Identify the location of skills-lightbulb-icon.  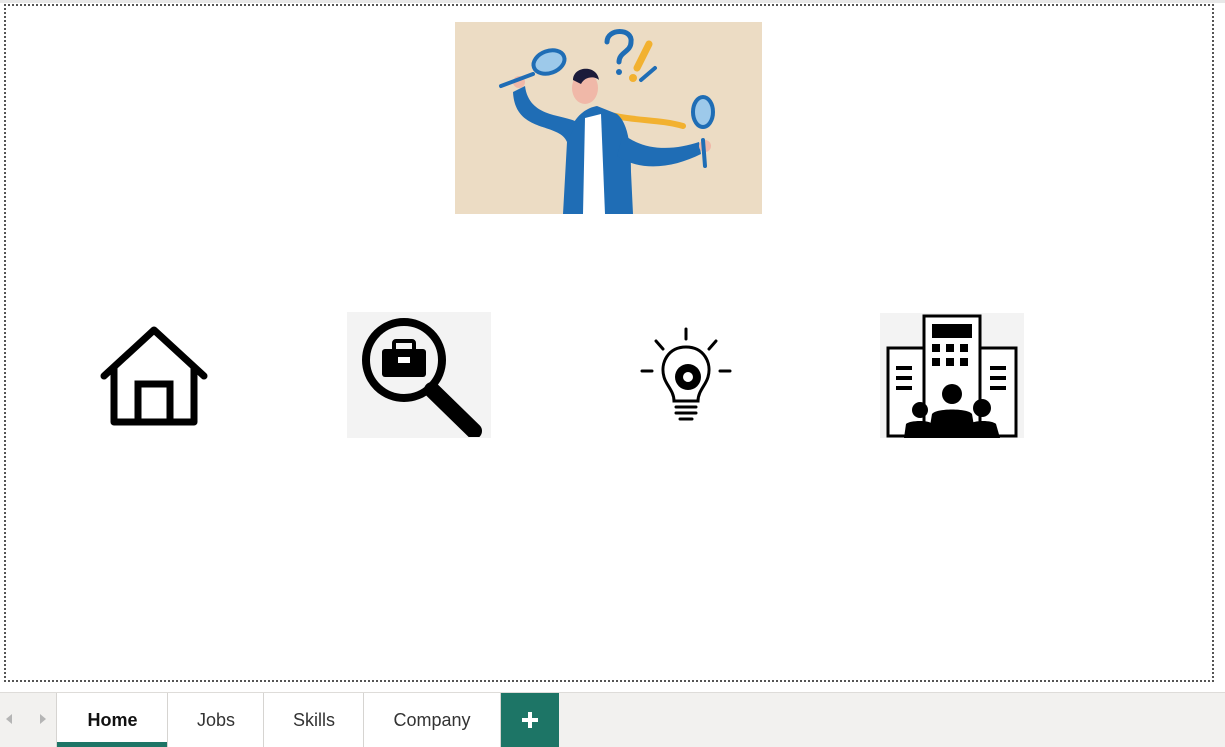
(686, 379).